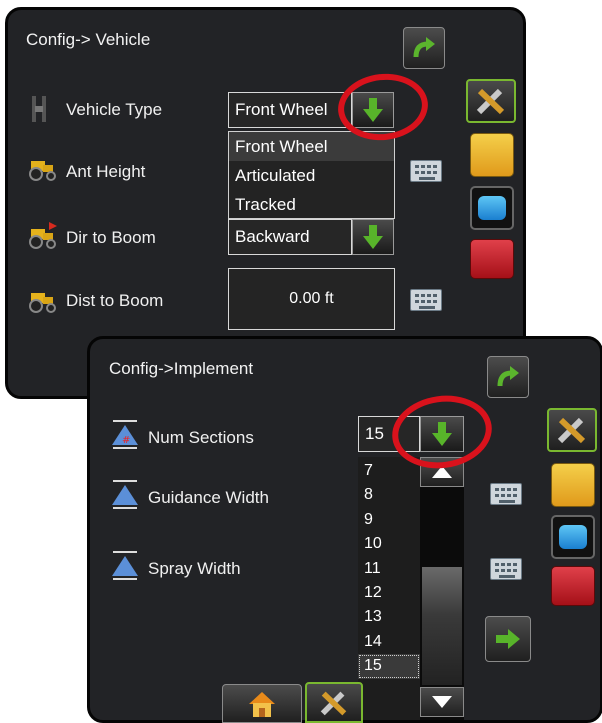 The width and height of the screenshot is (602, 723). Describe the element at coordinates (389, 569) in the screenshot. I see `option-11: 11` at that location.